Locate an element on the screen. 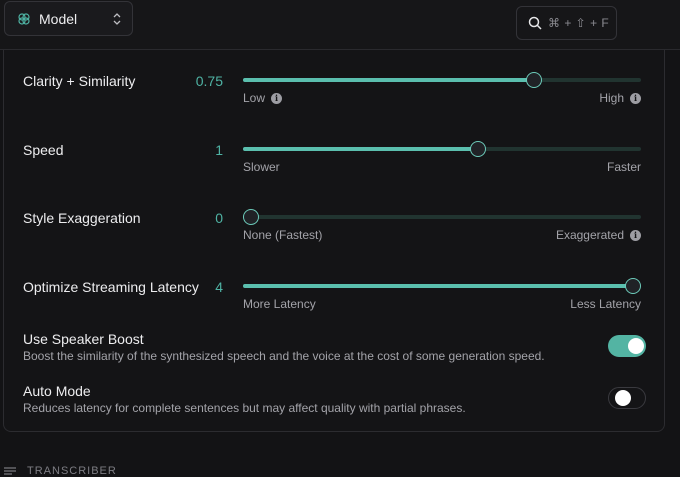 This screenshot has height=477, width=680. clarity-similarity-label: Clarity + Similarity is located at coordinates (79, 81).